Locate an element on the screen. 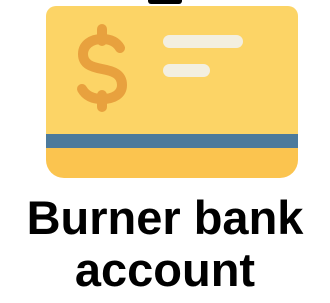 This screenshot has height=303, width=330. cropped-text-fragment is located at coordinates (165, 2).